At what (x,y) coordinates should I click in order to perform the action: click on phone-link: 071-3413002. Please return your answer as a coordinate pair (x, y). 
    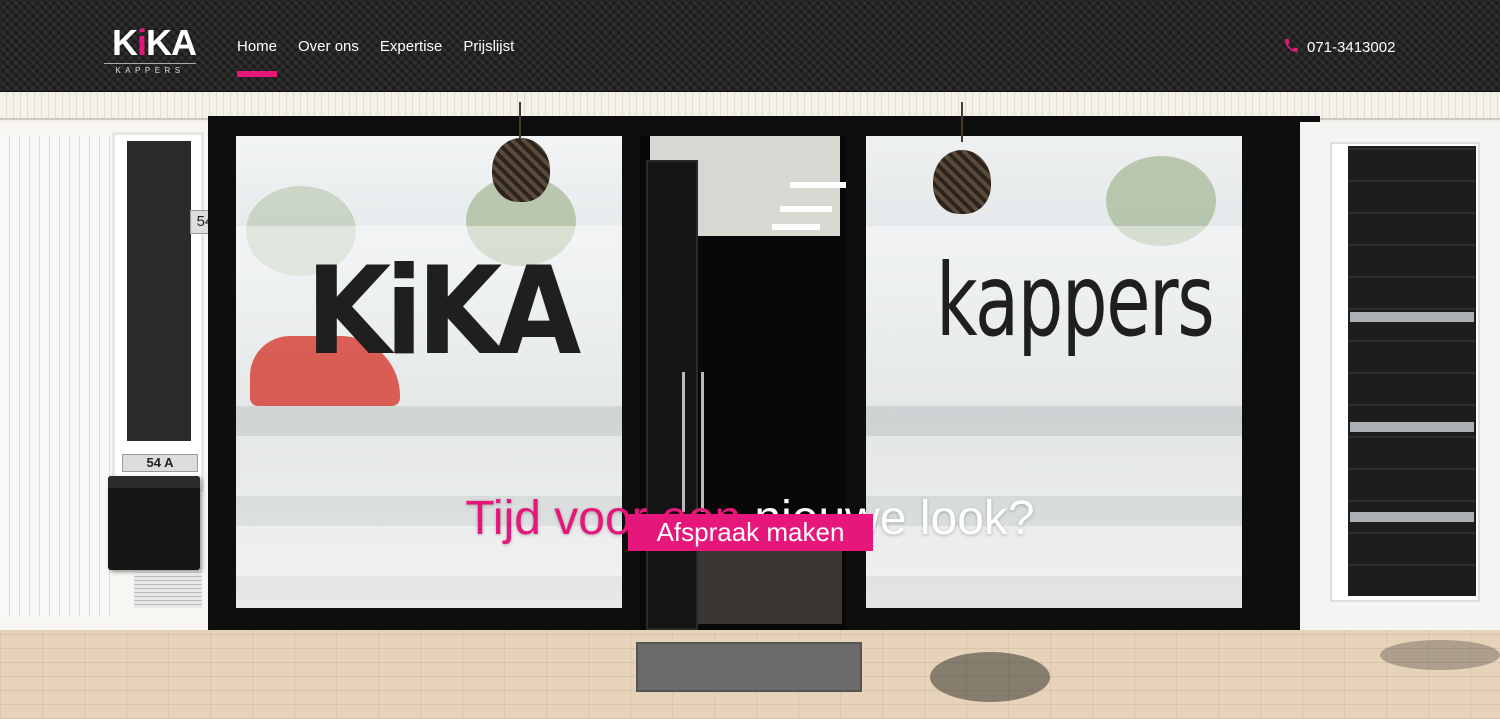
    Looking at the image, I should click on (1339, 47).